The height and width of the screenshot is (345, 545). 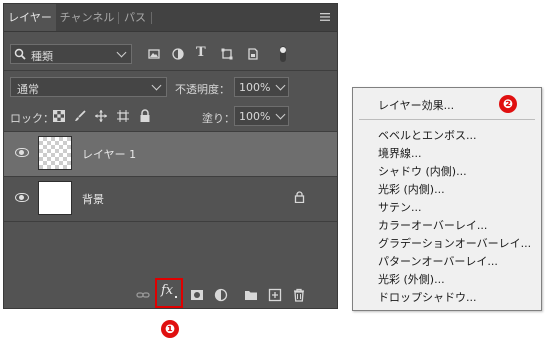 I want to click on filter-kind-select: 種類, so click(x=71, y=54).